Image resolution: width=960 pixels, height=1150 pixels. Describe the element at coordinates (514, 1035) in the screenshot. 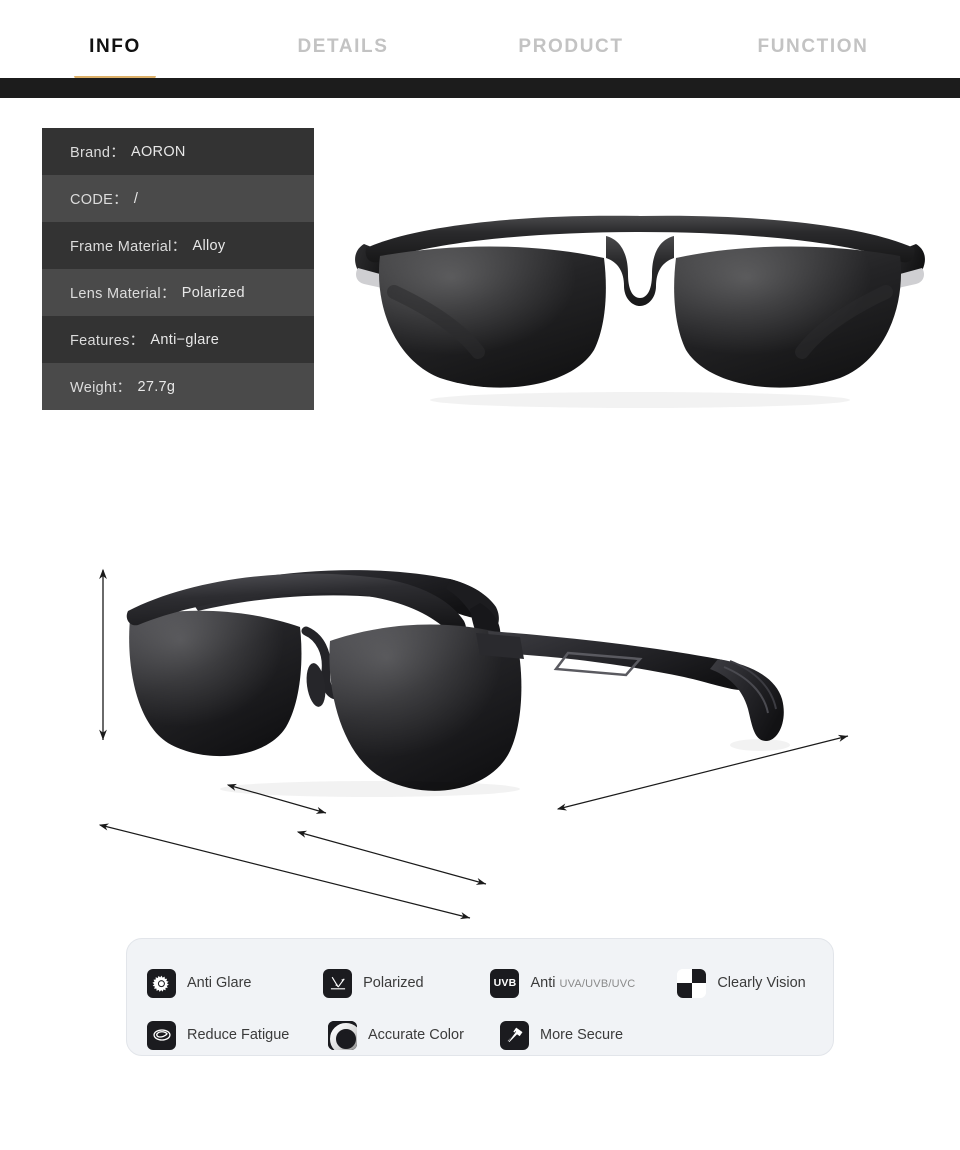

I see `hammer-icon` at that location.